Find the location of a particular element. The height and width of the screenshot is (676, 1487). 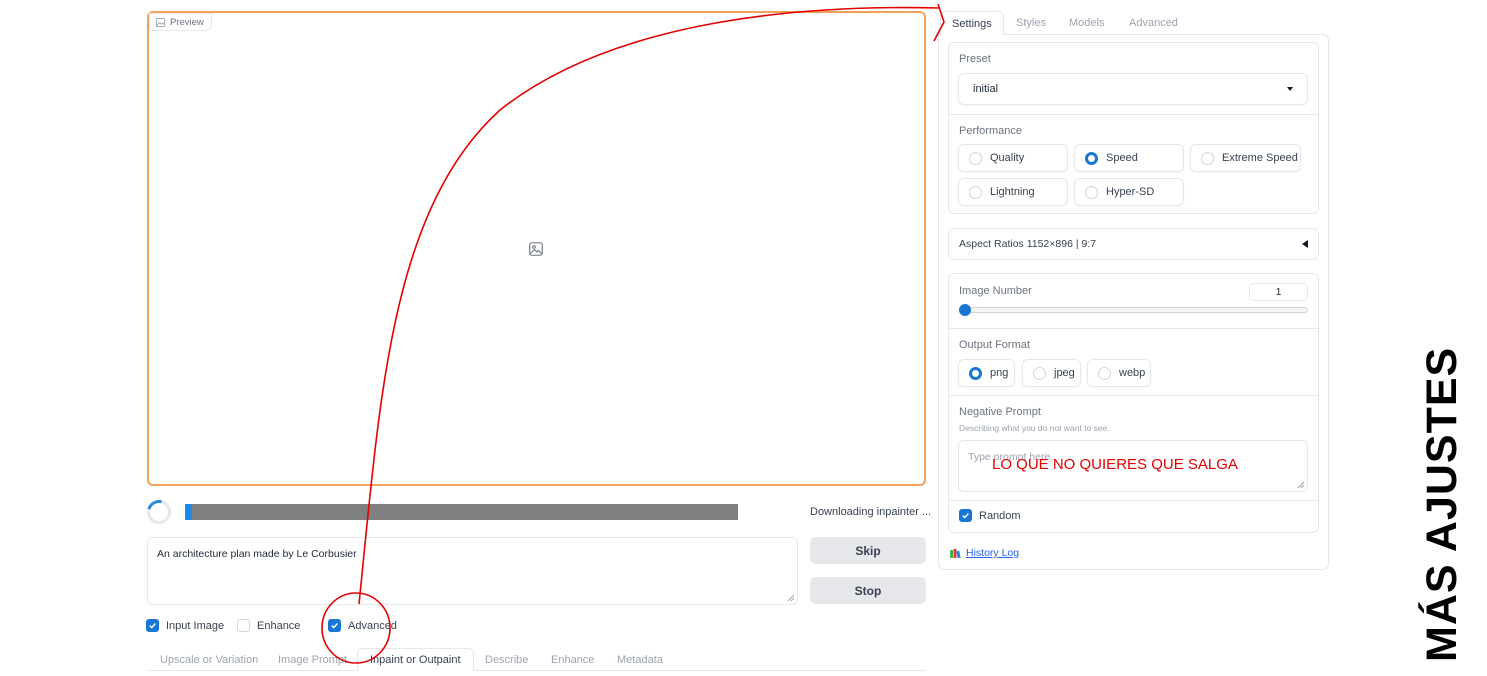

performance-option-speed: Speed is located at coordinates (1129, 158).